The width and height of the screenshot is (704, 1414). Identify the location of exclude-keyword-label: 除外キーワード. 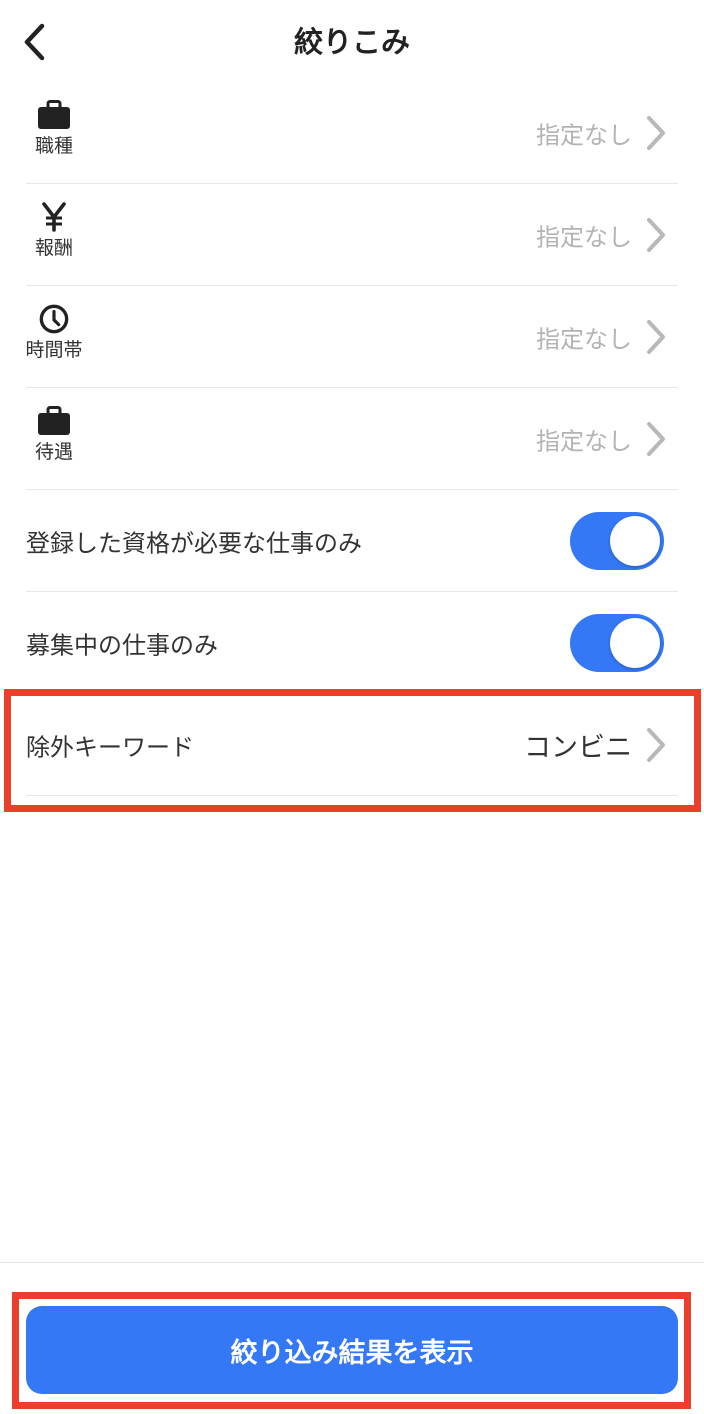
(110, 747).